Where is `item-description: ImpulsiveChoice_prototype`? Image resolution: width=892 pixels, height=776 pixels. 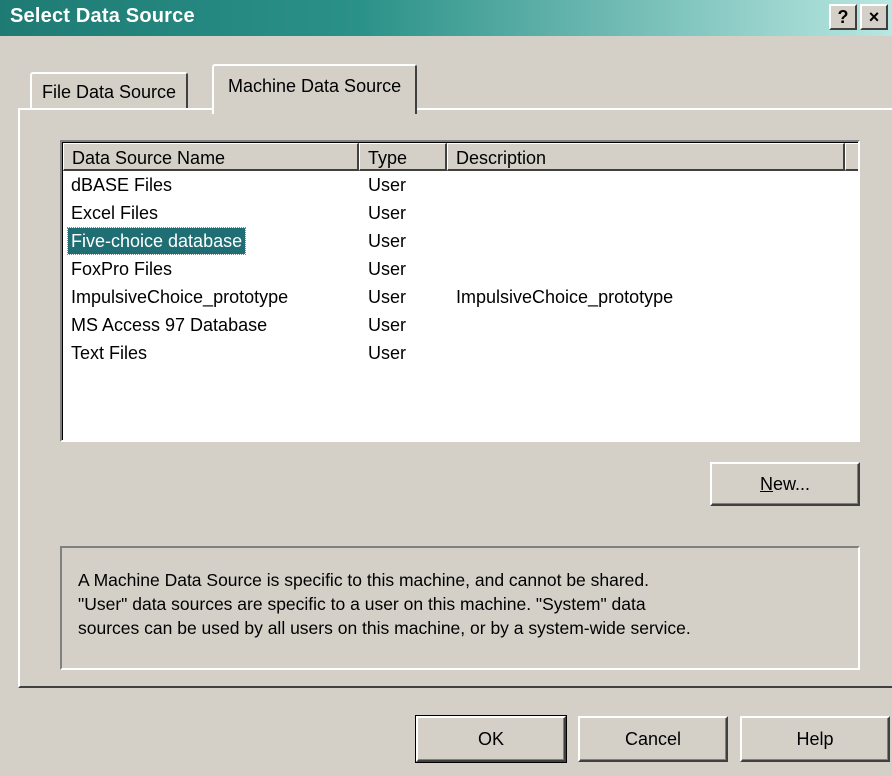 item-description: ImpulsiveChoice_prototype is located at coordinates (565, 297).